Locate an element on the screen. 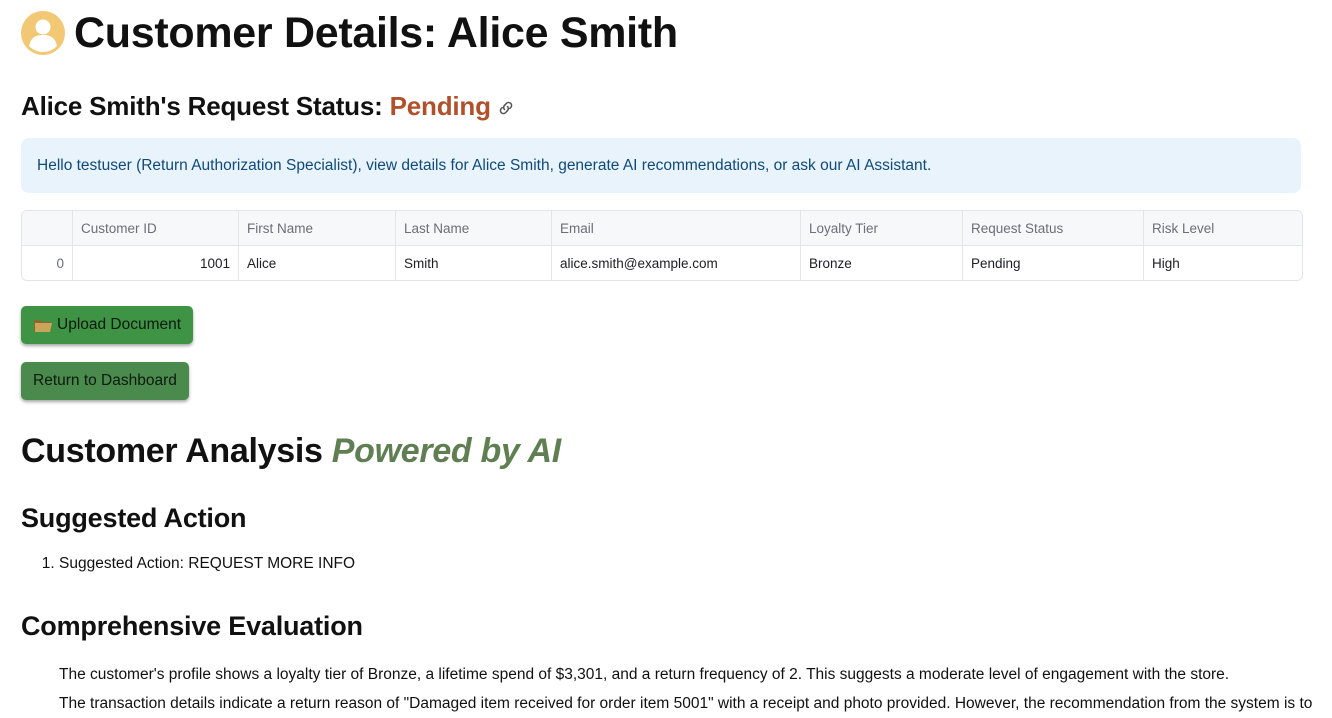 The height and width of the screenshot is (718, 1332). column-header-risk-level: Risk Level is located at coordinates (1222, 228).